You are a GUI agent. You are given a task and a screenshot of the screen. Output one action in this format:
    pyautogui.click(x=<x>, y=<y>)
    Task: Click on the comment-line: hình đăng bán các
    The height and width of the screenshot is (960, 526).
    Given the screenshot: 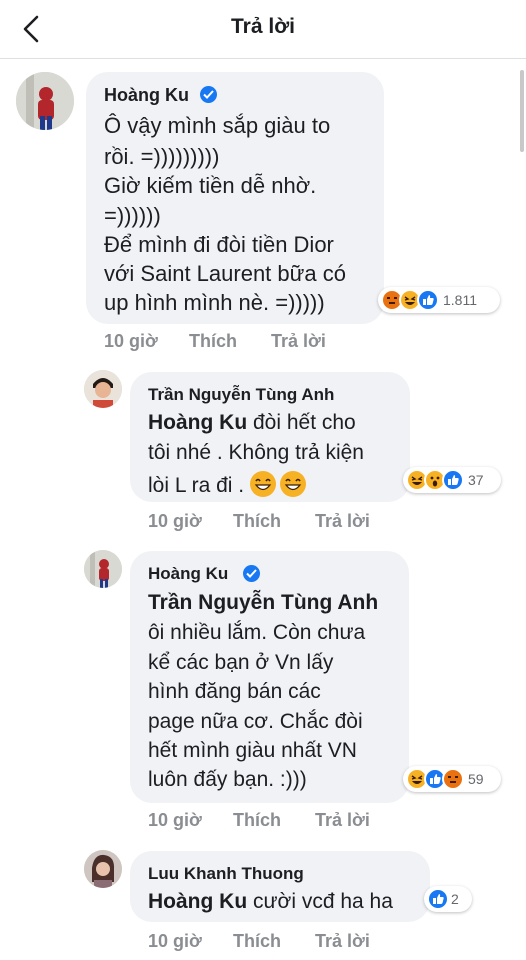 What is the action you would take?
    pyautogui.click(x=234, y=691)
    